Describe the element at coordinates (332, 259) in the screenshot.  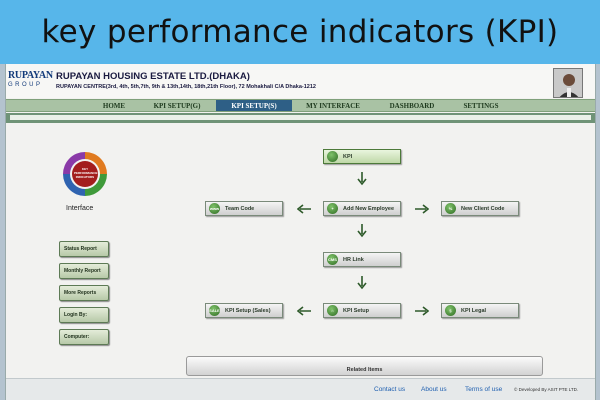
I see `hr-icon: CMS` at that location.